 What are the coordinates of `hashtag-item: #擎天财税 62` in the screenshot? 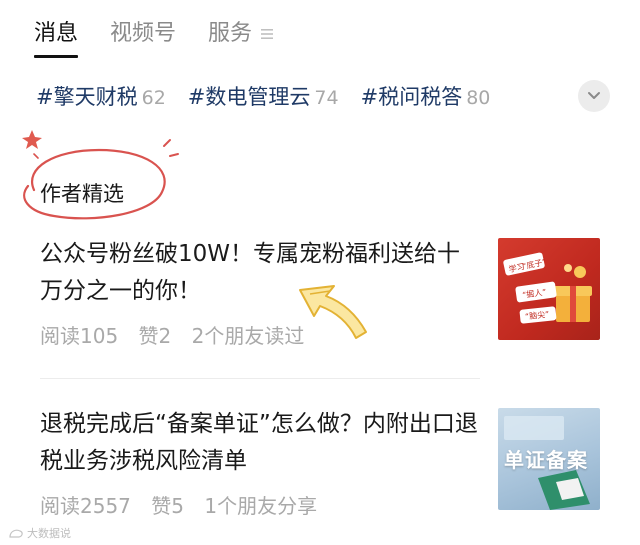 It's located at (101, 96).